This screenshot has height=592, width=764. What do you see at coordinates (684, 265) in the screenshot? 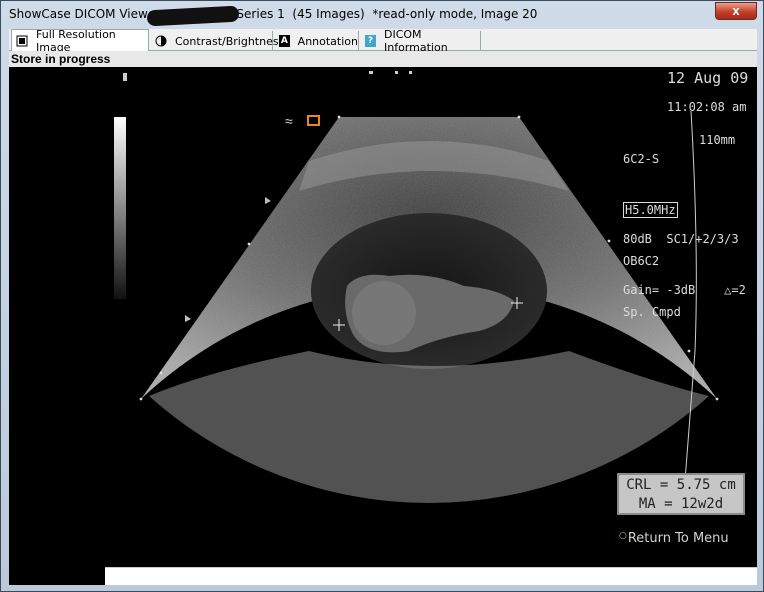
I see `gain-info: 80dB SC1/+2/3/3 Gain= -3dB △=2` at bounding box center [684, 265].